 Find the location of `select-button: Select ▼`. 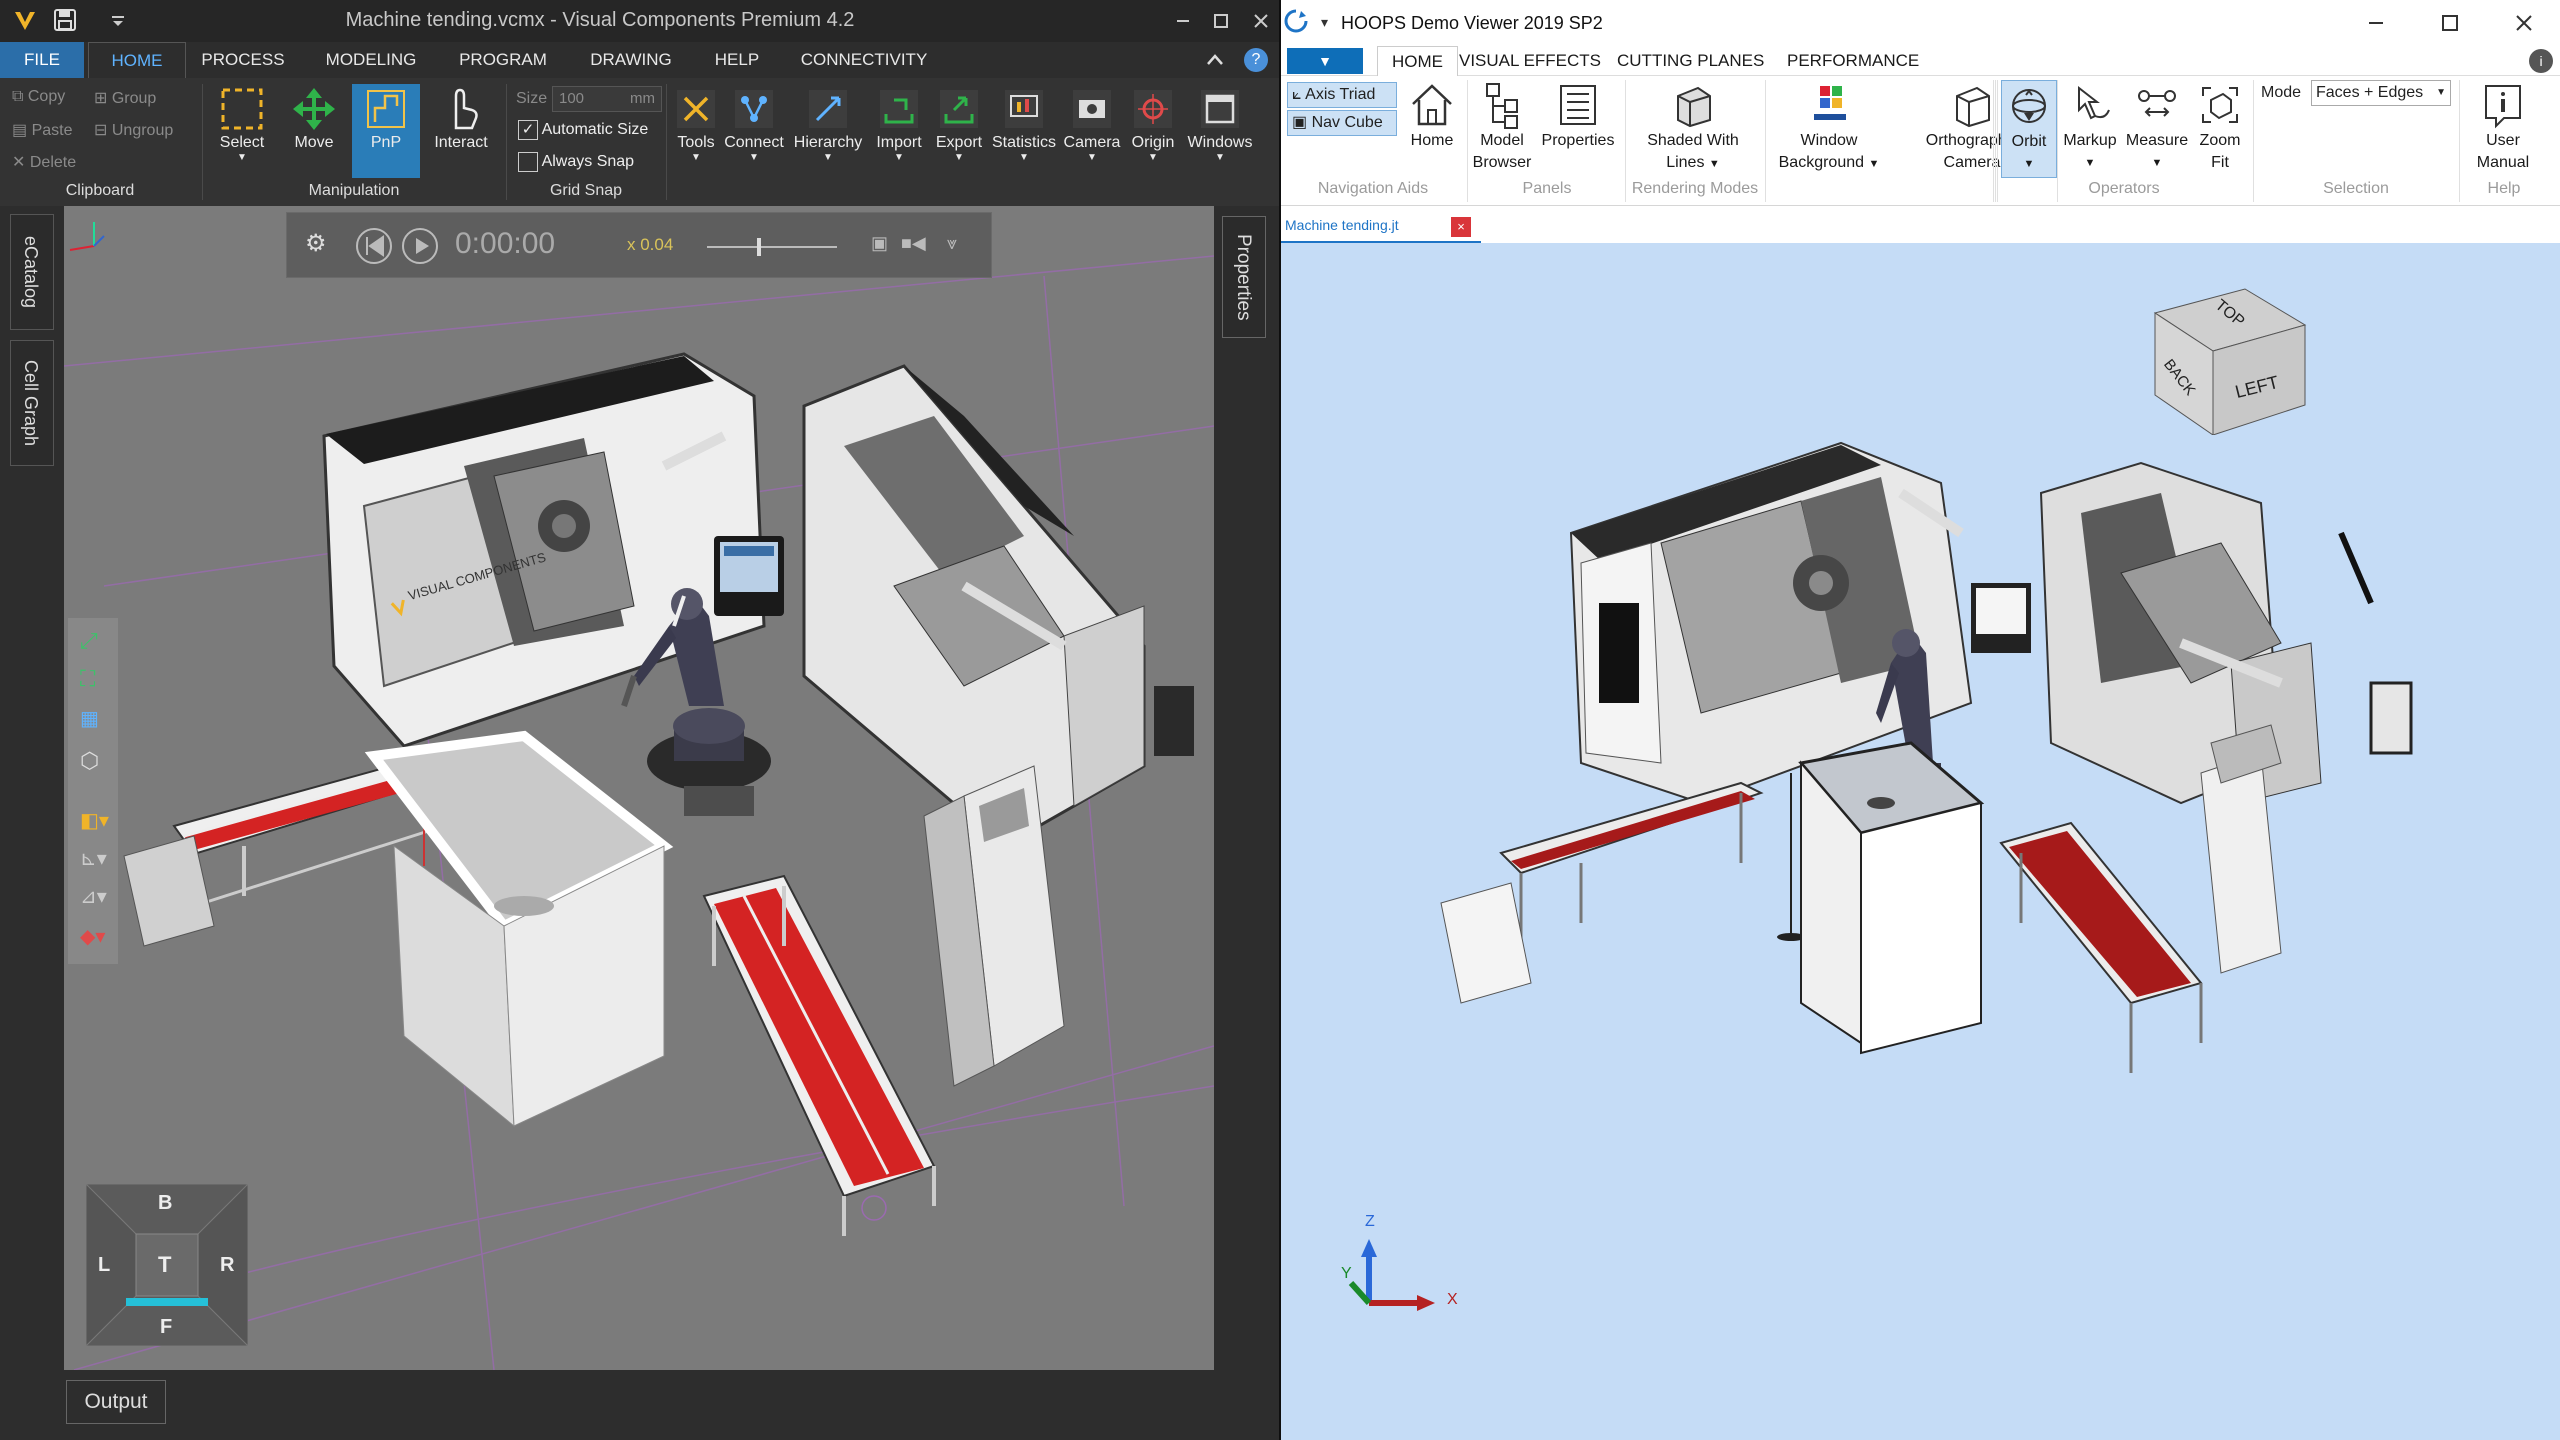

select-button: Select ▼ is located at coordinates (242, 123).